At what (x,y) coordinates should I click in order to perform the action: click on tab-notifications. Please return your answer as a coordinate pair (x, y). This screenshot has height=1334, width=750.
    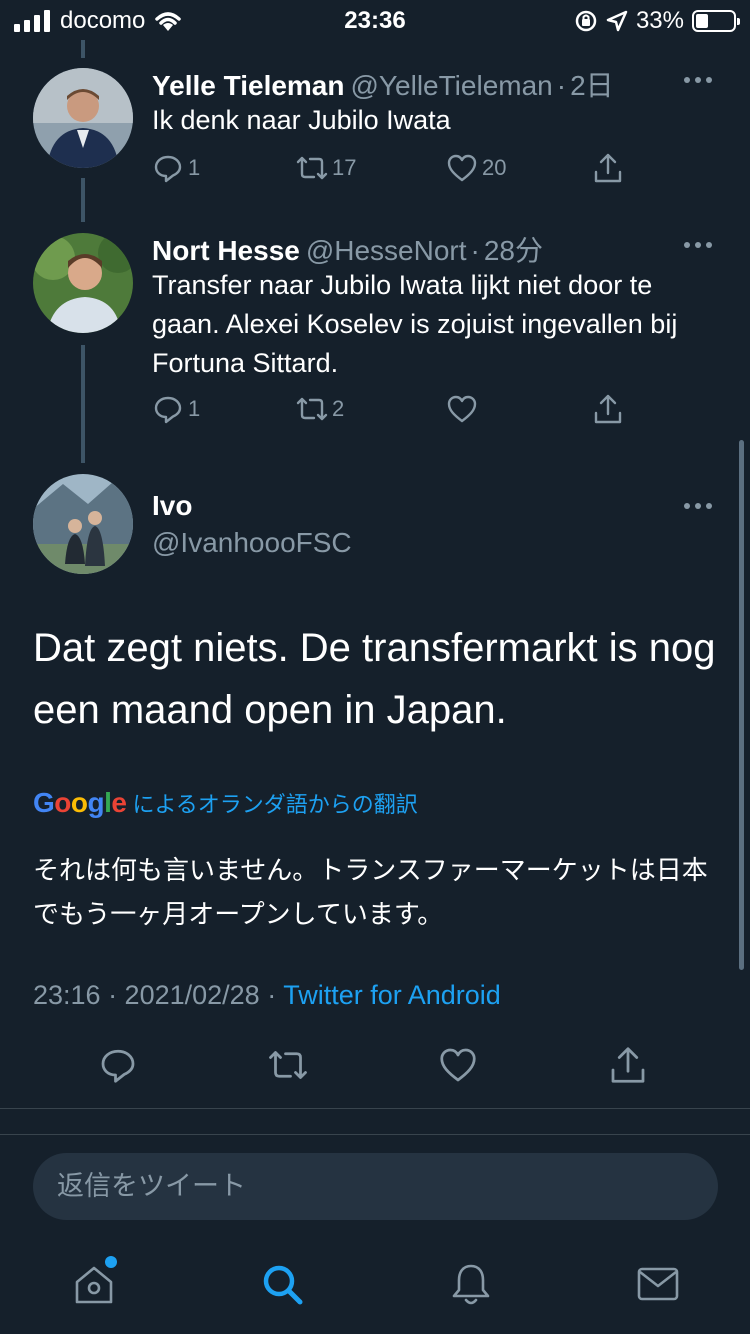
    Looking at the image, I should click on (471, 1286).